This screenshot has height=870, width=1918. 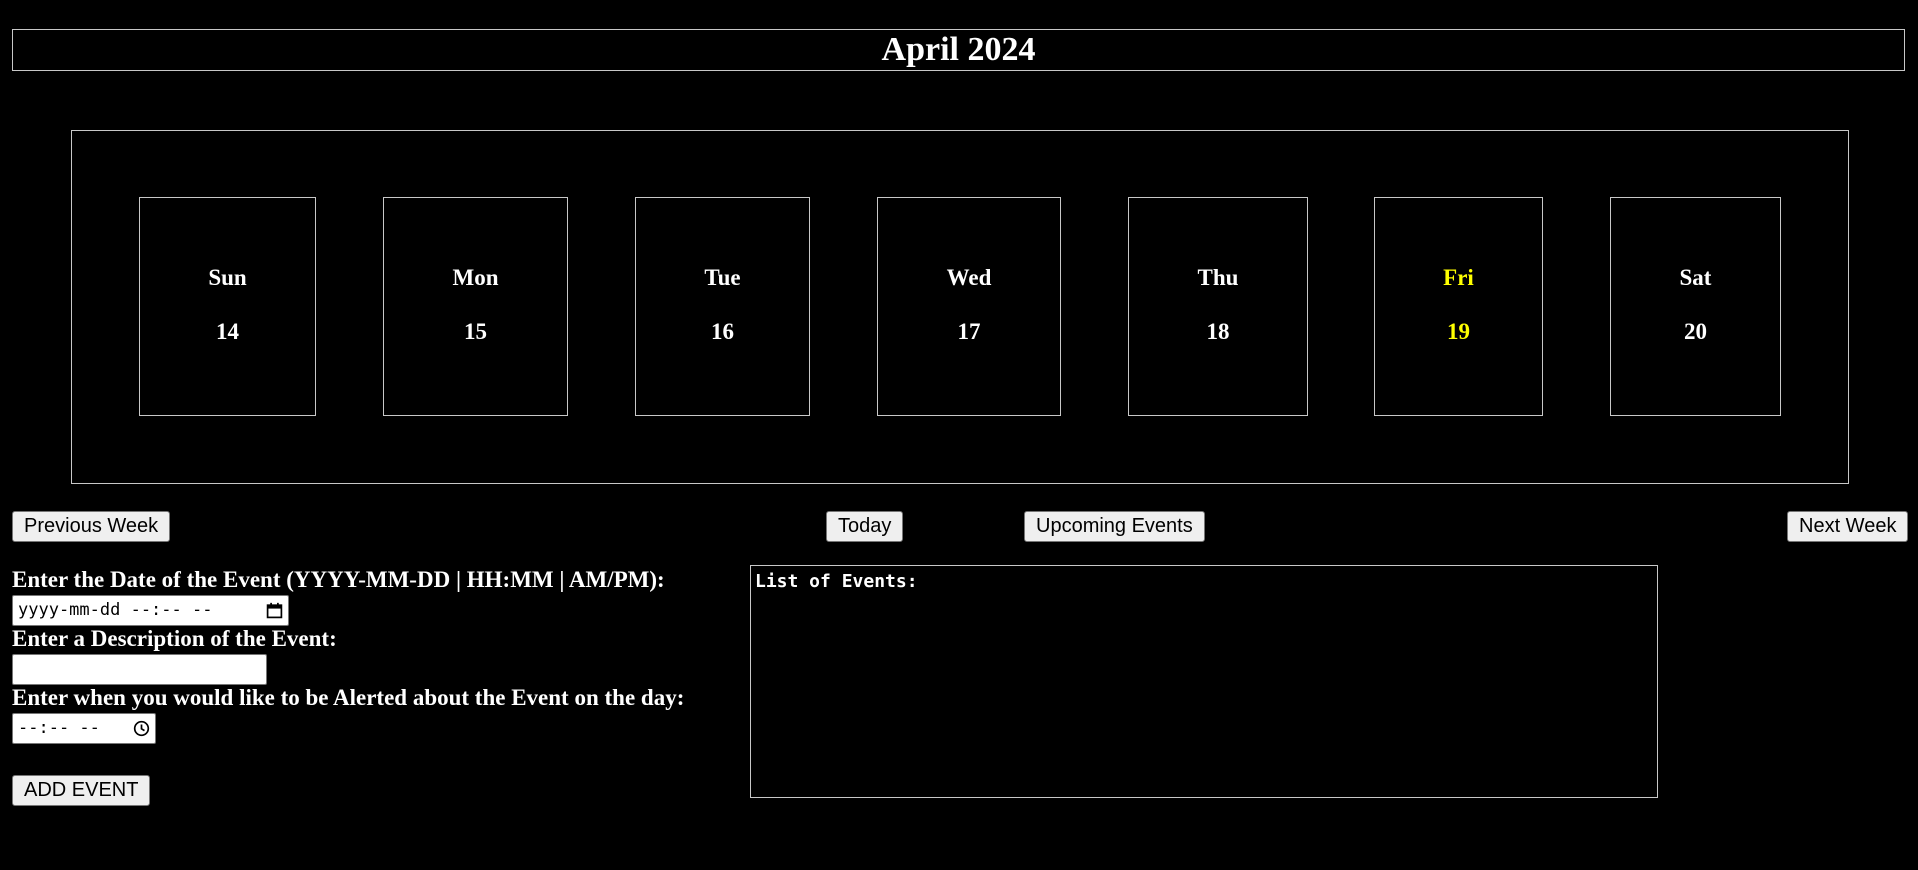 I want to click on event-alert-time-input: --:-- --, so click(x=84, y=728).